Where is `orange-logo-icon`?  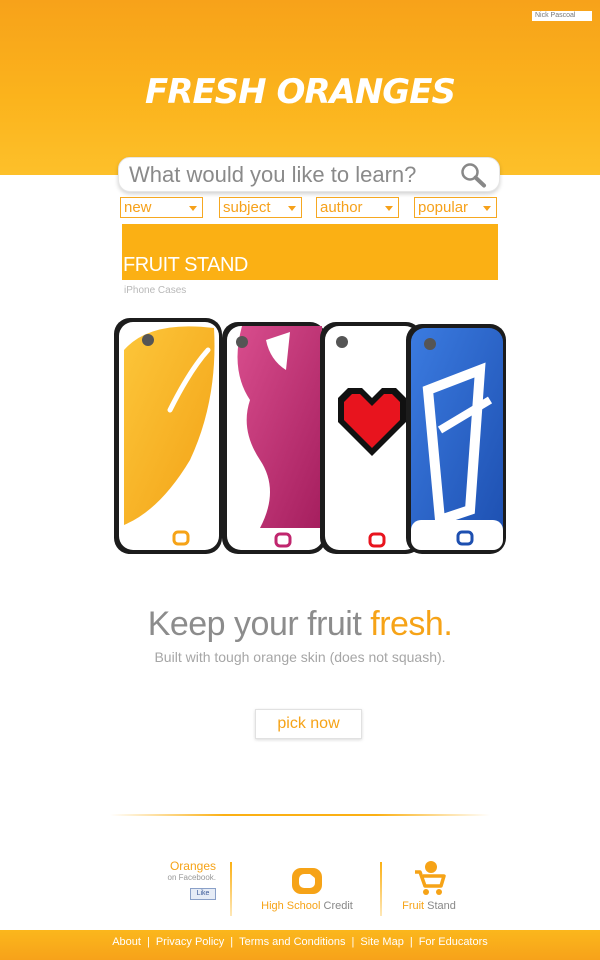
orange-logo-icon is located at coordinates (307, 881).